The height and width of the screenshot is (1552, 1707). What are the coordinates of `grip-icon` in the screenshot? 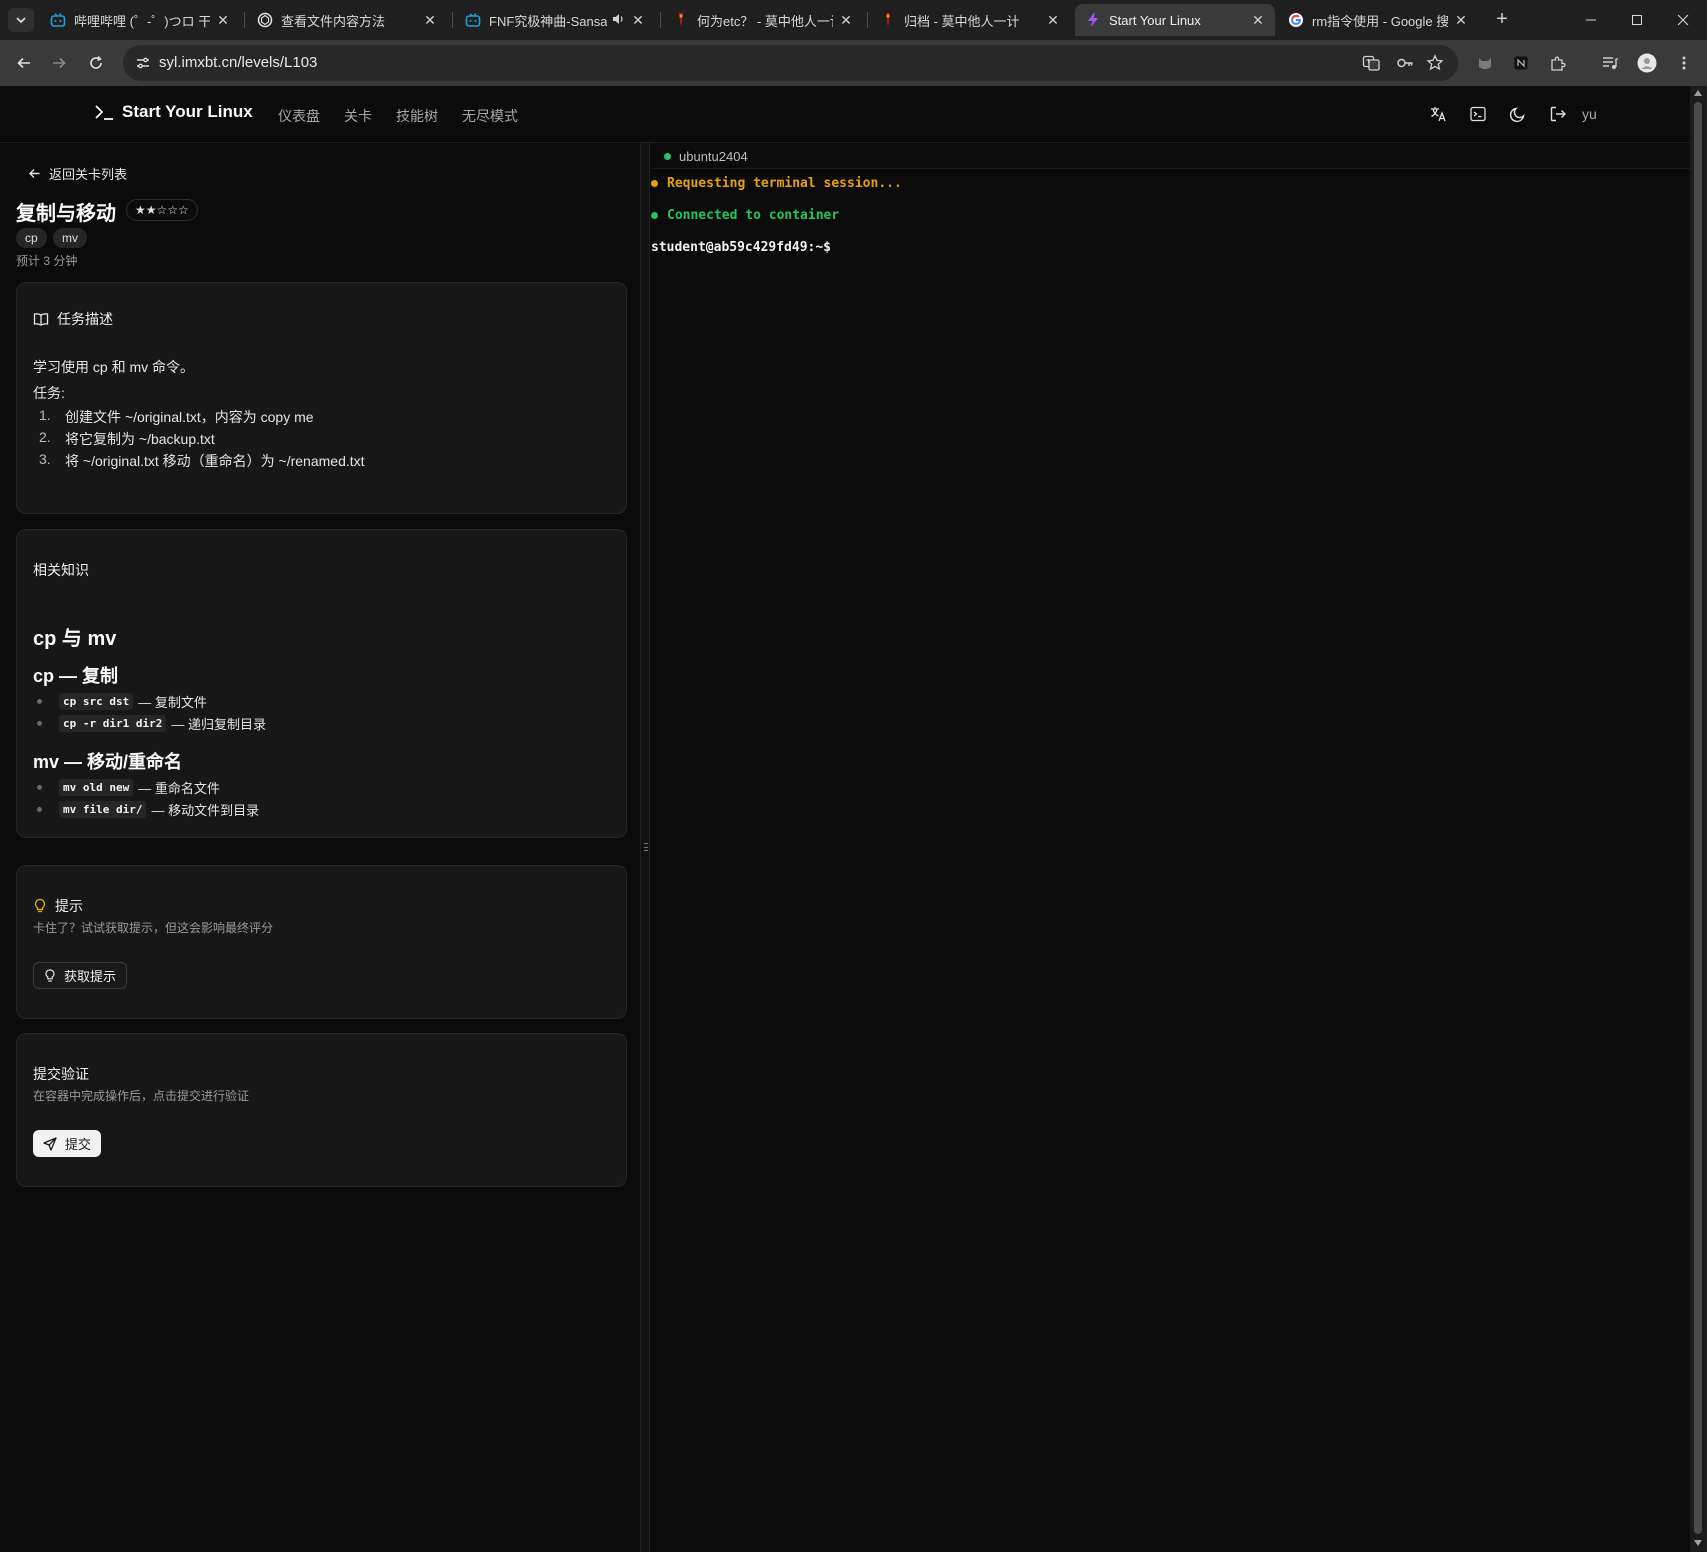 It's located at (646, 847).